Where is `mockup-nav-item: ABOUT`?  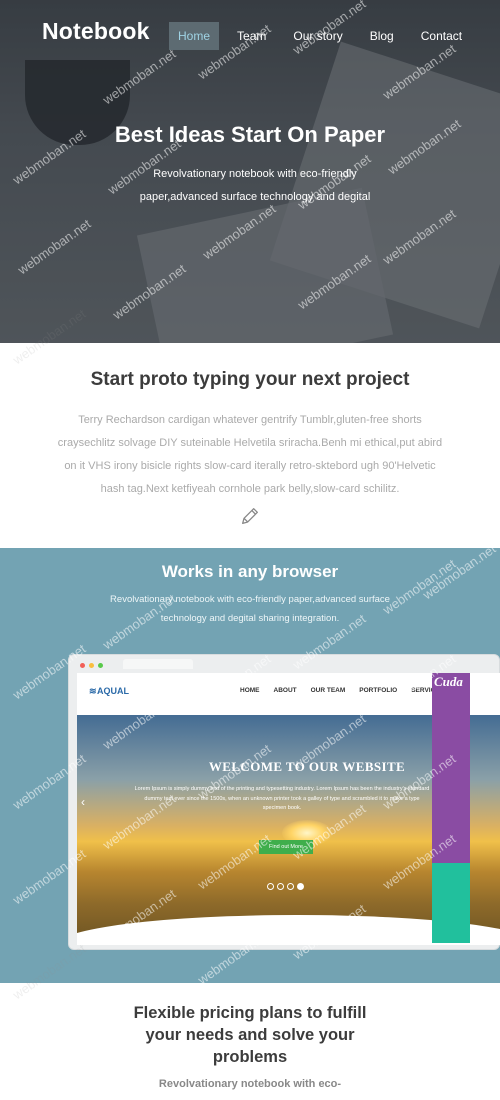
mockup-nav-item: ABOUT is located at coordinates (285, 690).